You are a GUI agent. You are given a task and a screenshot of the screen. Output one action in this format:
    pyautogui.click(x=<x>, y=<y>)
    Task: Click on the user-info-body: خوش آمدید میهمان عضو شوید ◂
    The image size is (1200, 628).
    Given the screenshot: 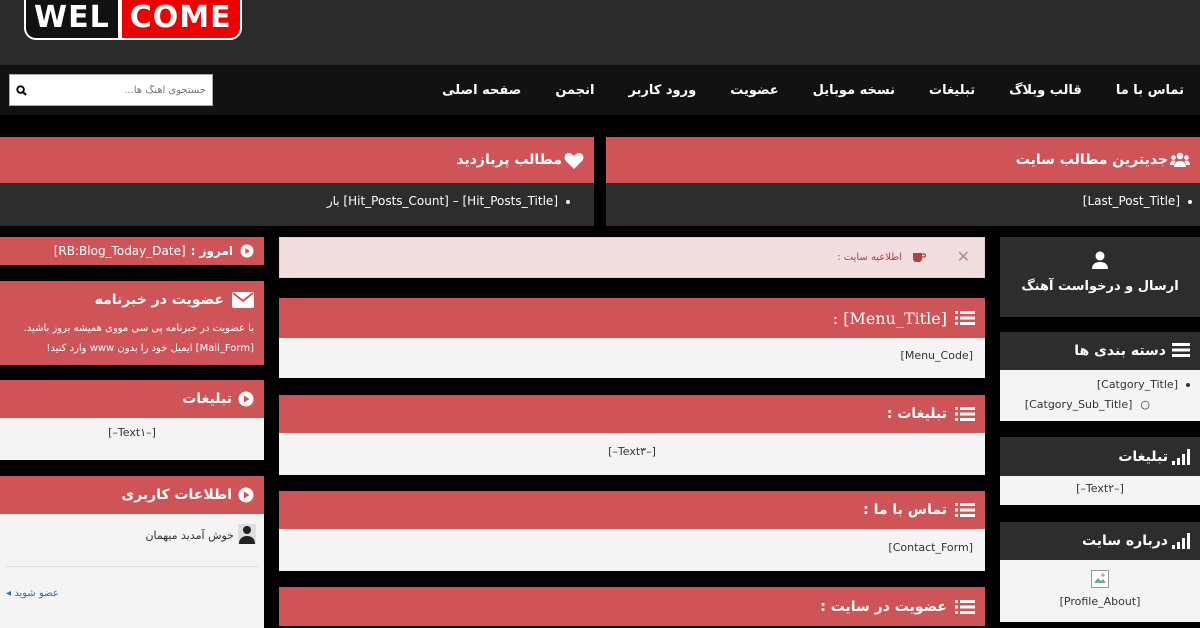 What is the action you would take?
    pyautogui.click(x=132, y=571)
    